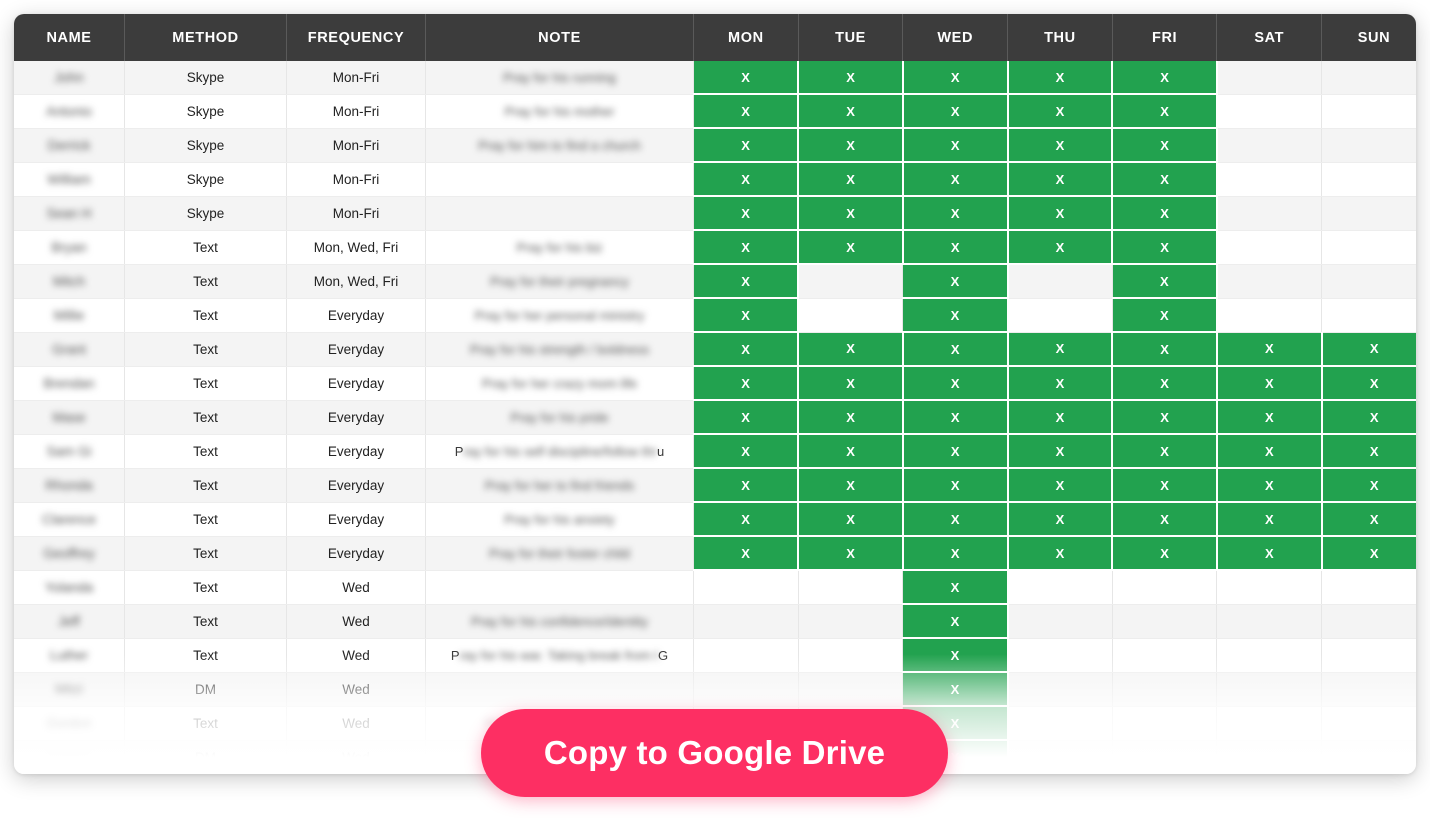  What do you see at coordinates (714, 753) in the screenshot?
I see `copy-to-google-drive-button: Copy to Google Drive` at bounding box center [714, 753].